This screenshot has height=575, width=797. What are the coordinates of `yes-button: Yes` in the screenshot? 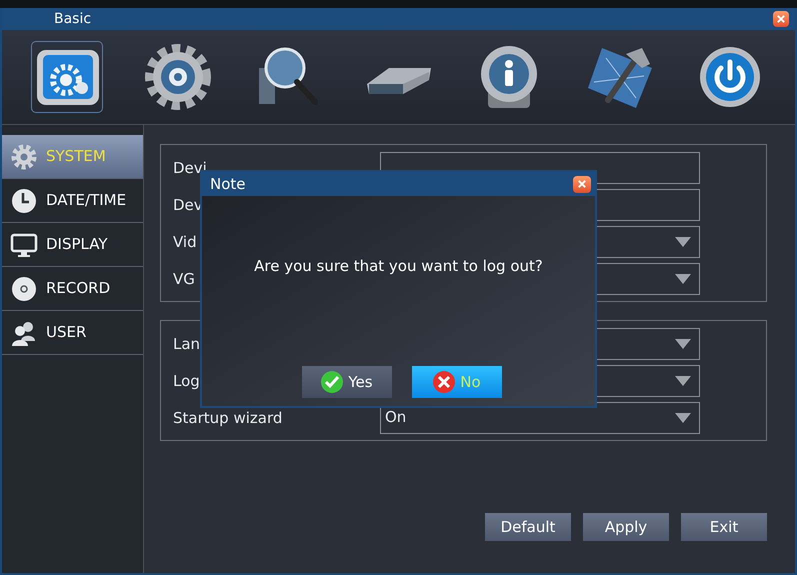 It's located at (347, 382).